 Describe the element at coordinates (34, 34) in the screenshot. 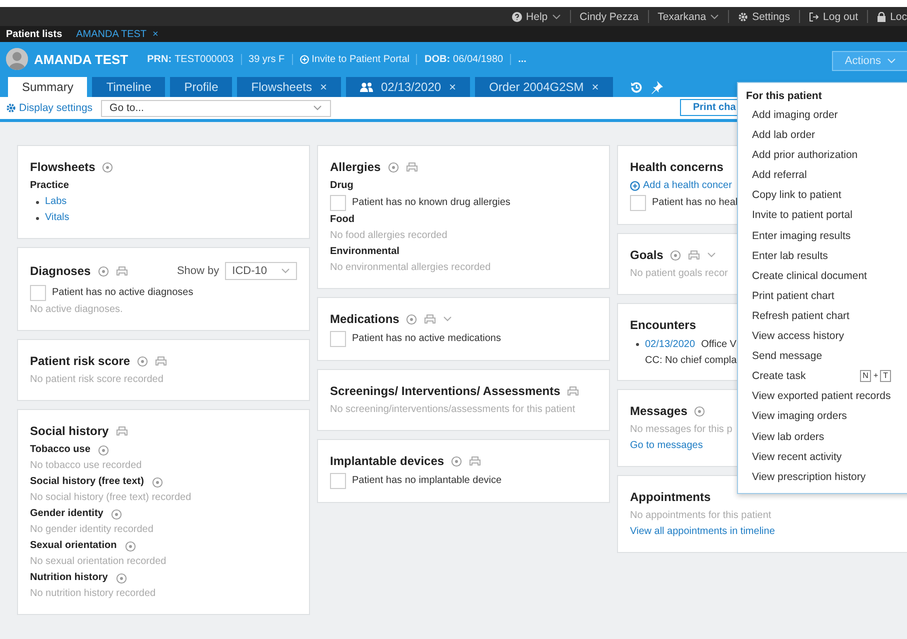

I see `patient-tab: Patient lists` at that location.